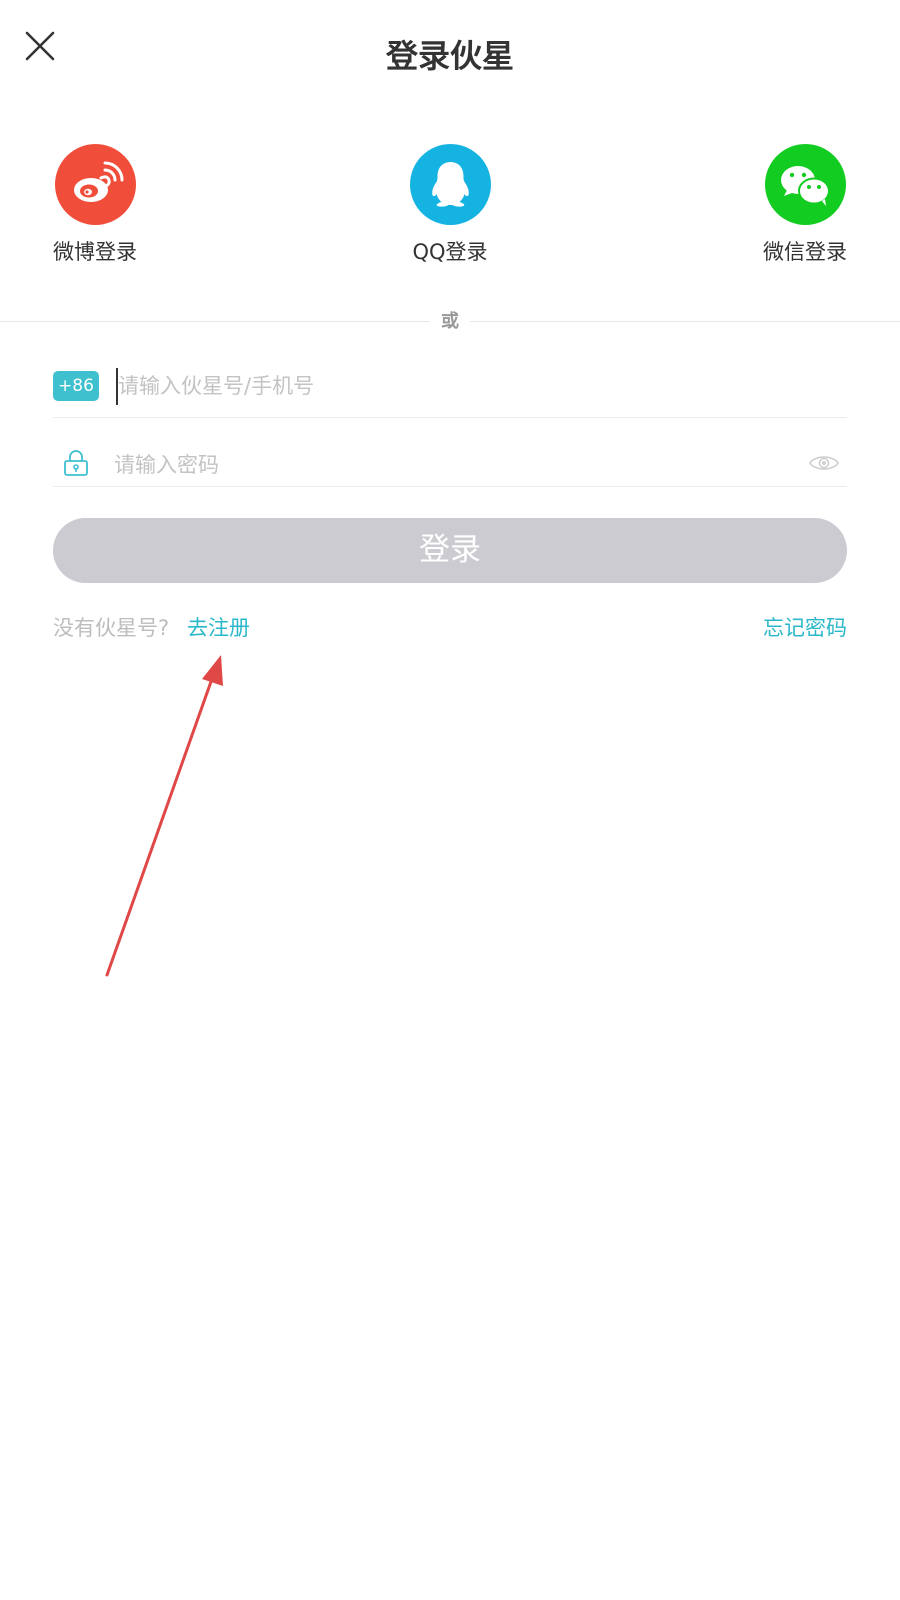 This screenshot has width=900, height=1600. I want to click on phone-underline, so click(450, 417).